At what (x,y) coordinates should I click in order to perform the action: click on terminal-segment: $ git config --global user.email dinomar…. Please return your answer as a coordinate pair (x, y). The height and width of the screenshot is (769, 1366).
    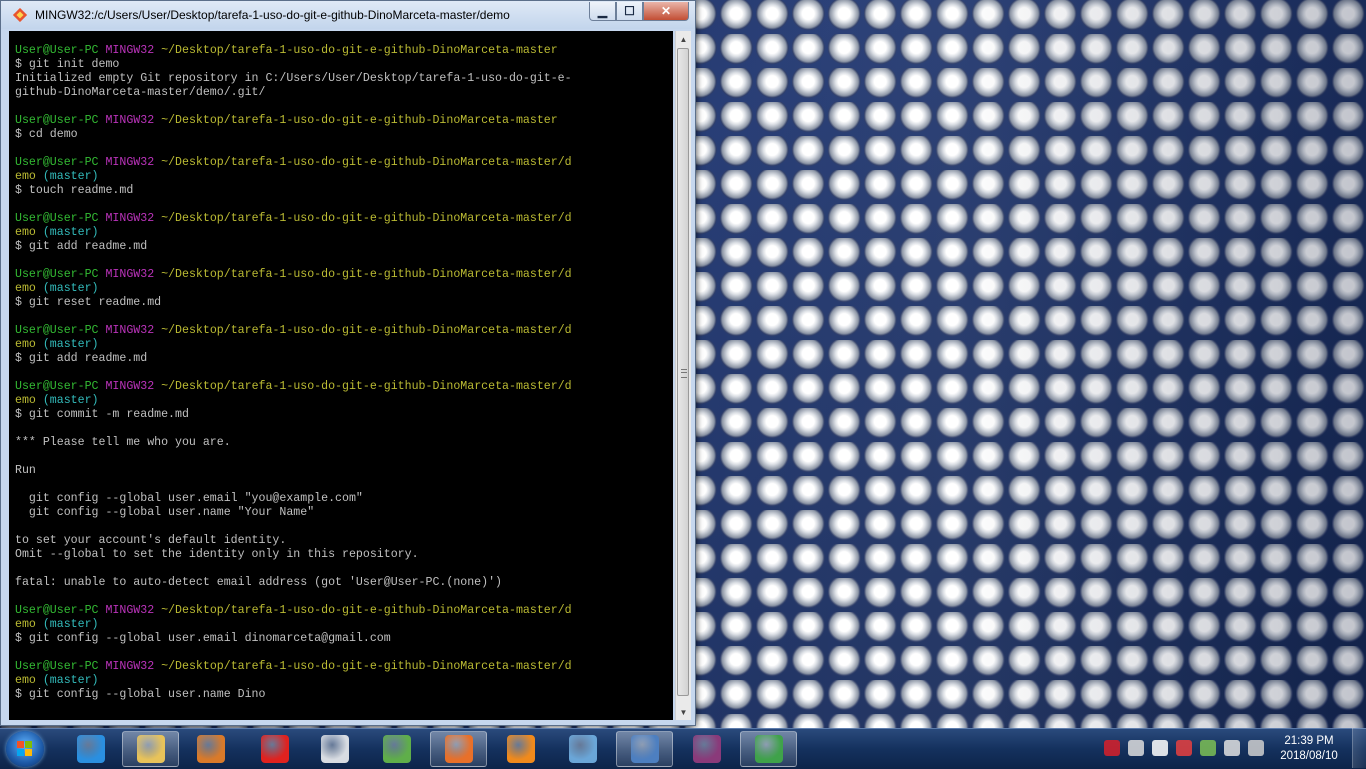
    Looking at the image, I should click on (203, 638).